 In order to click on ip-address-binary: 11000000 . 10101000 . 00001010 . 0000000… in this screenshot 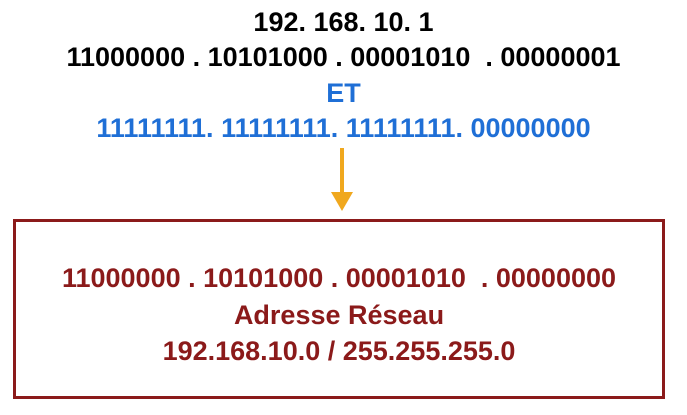, I will do `click(343, 57)`.